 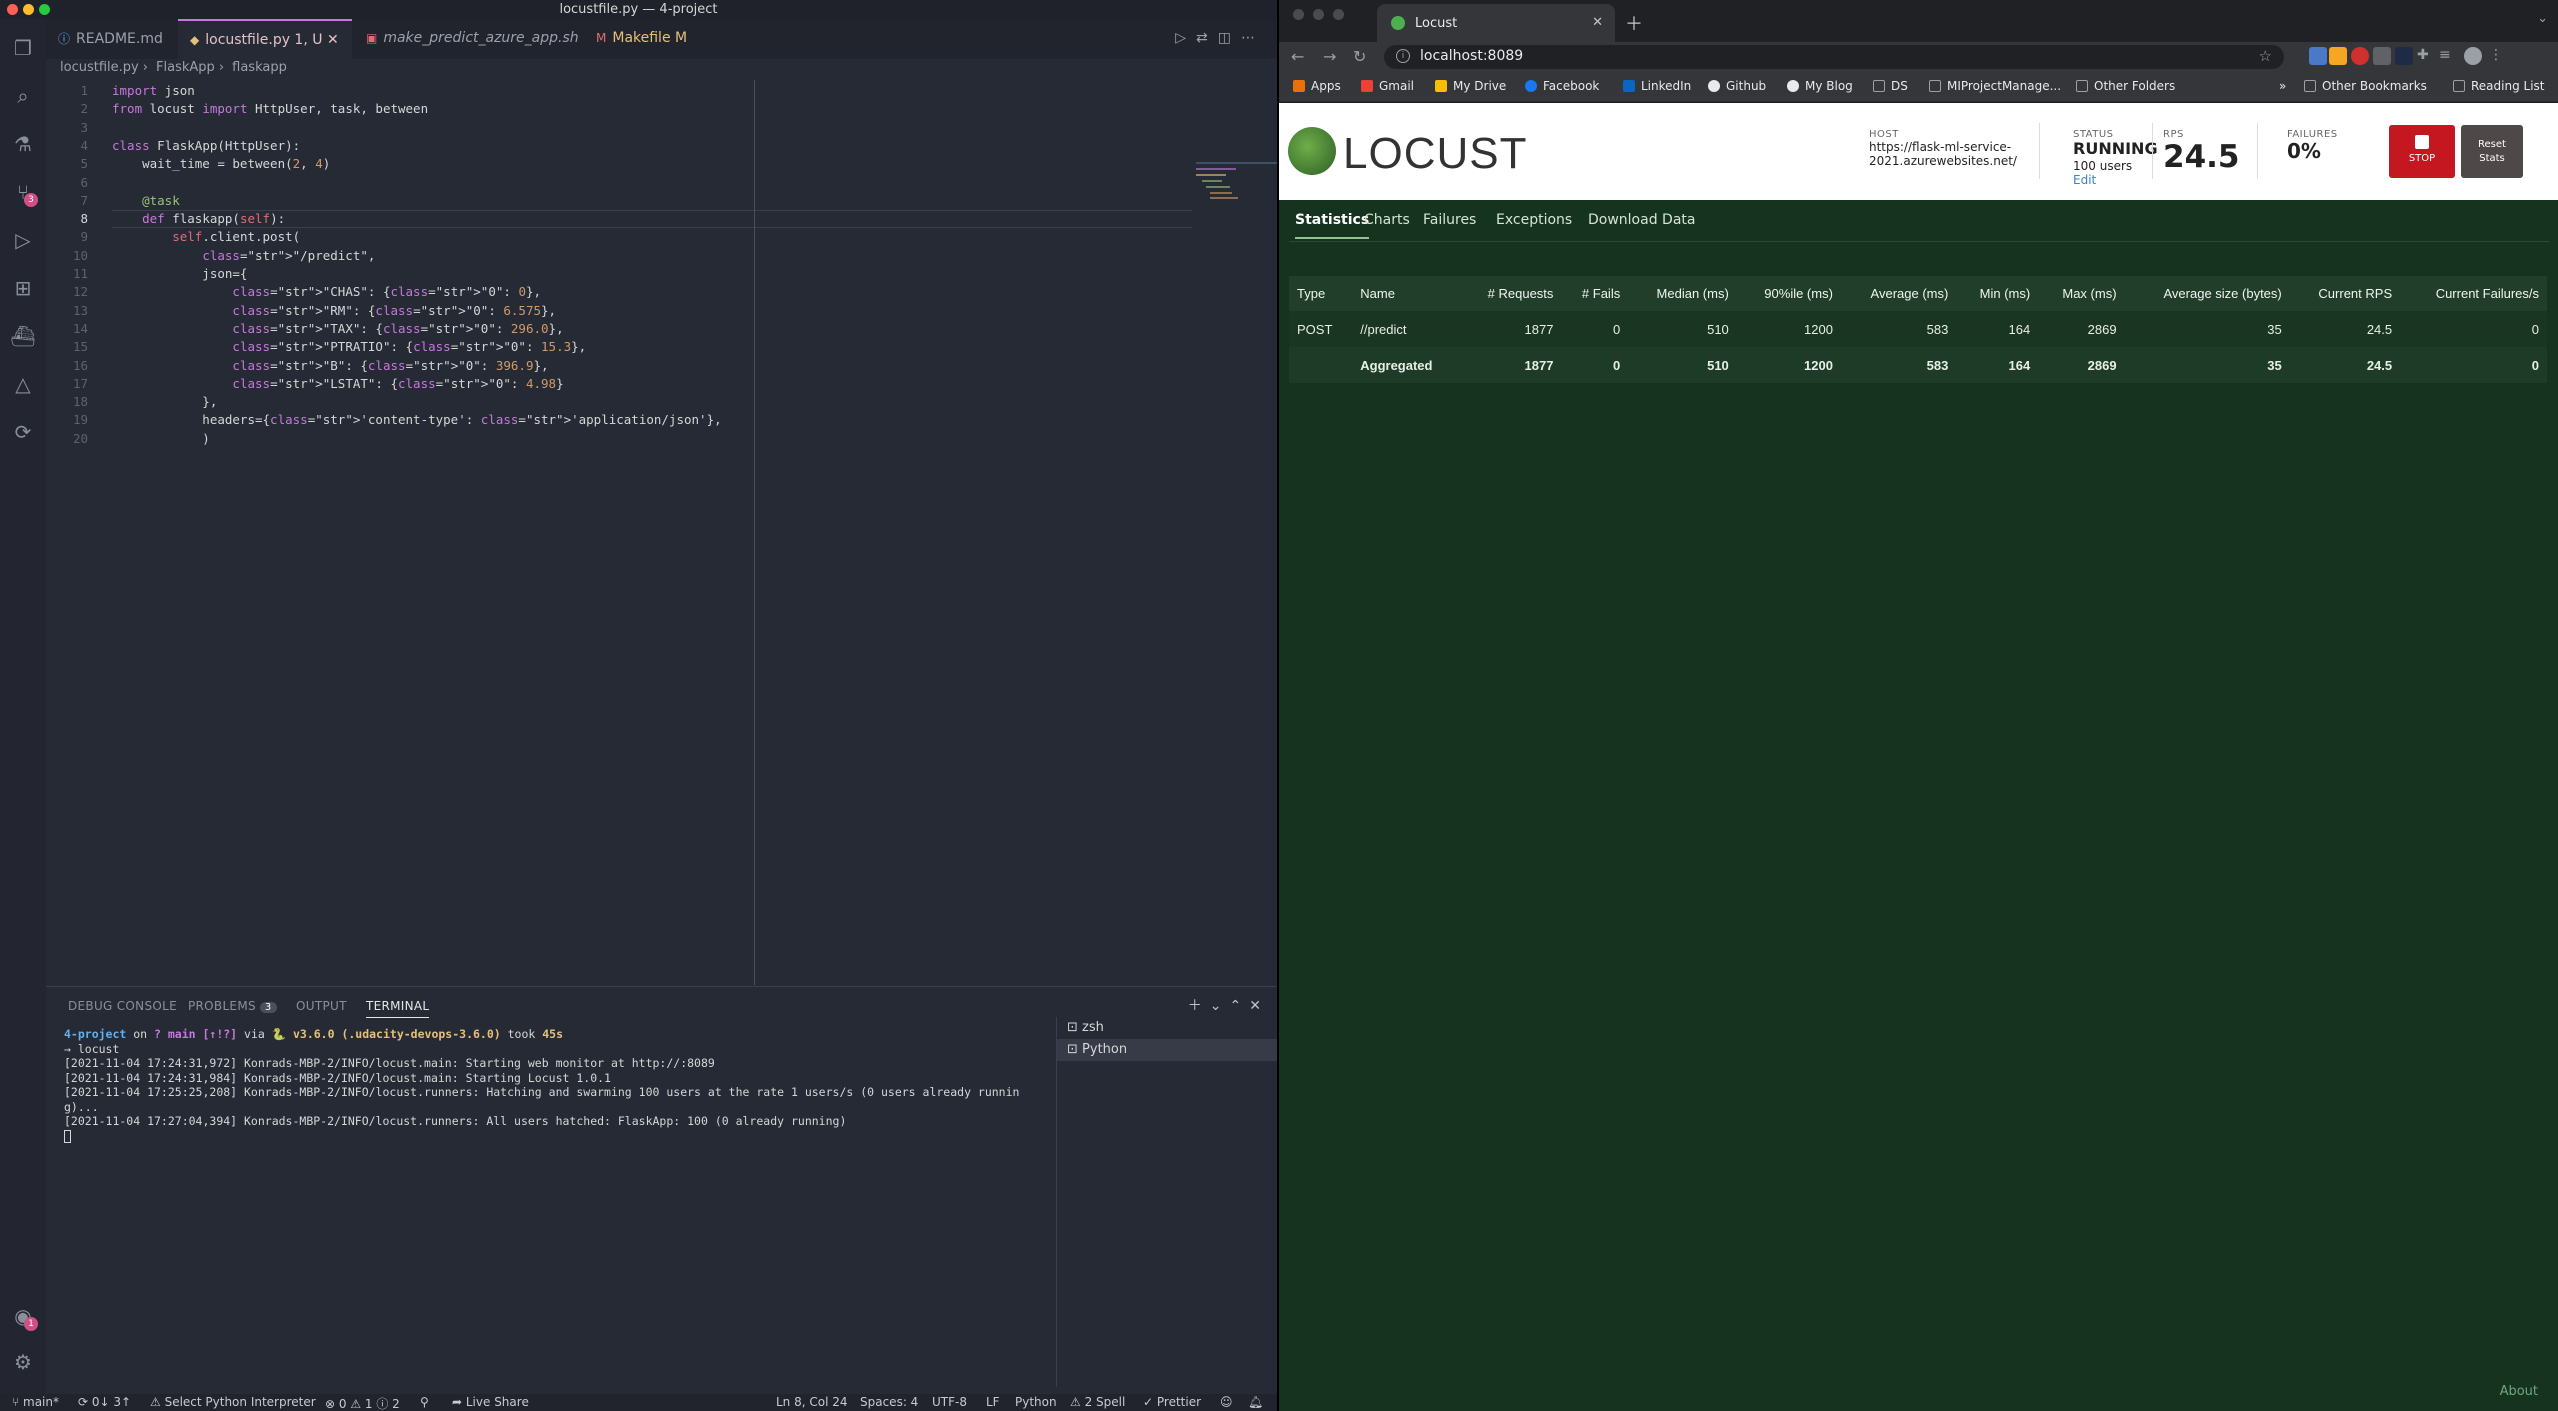 What do you see at coordinates (23, 144) in the screenshot?
I see `testing-icon: ⚗` at bounding box center [23, 144].